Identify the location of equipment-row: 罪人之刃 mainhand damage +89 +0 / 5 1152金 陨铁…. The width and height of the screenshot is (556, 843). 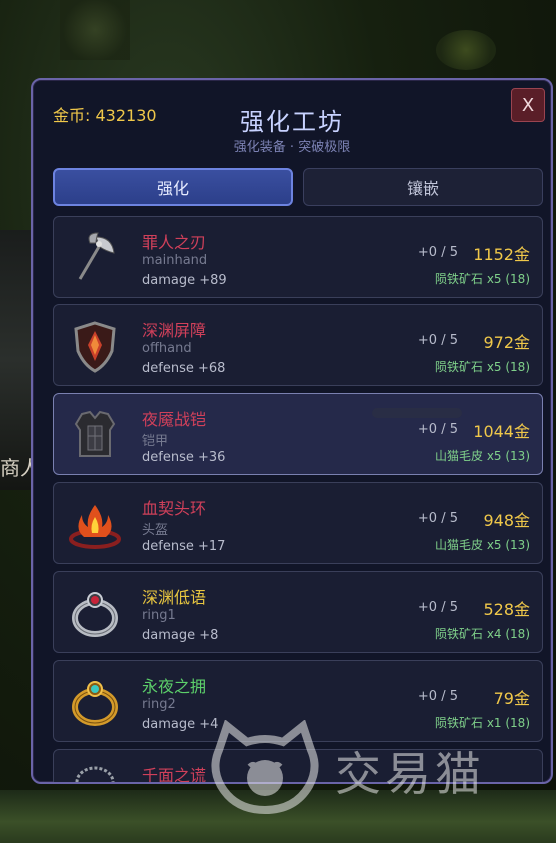
(298, 257).